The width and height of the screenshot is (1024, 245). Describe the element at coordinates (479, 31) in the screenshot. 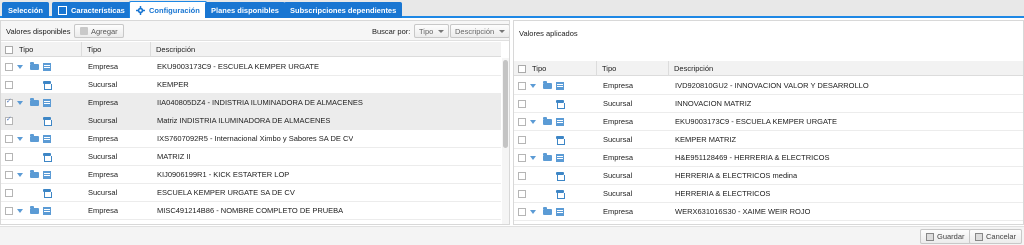

I see `filter-descripcion-dropdown: Descripción` at that location.